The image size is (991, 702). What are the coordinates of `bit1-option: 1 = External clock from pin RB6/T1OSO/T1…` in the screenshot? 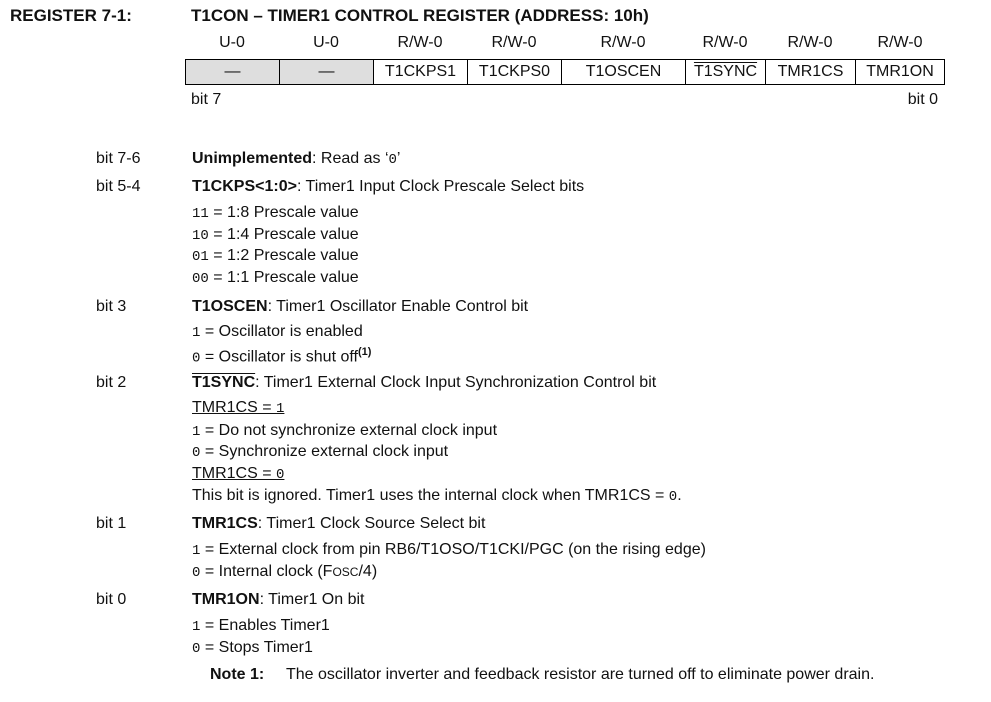 It's located at (449, 550).